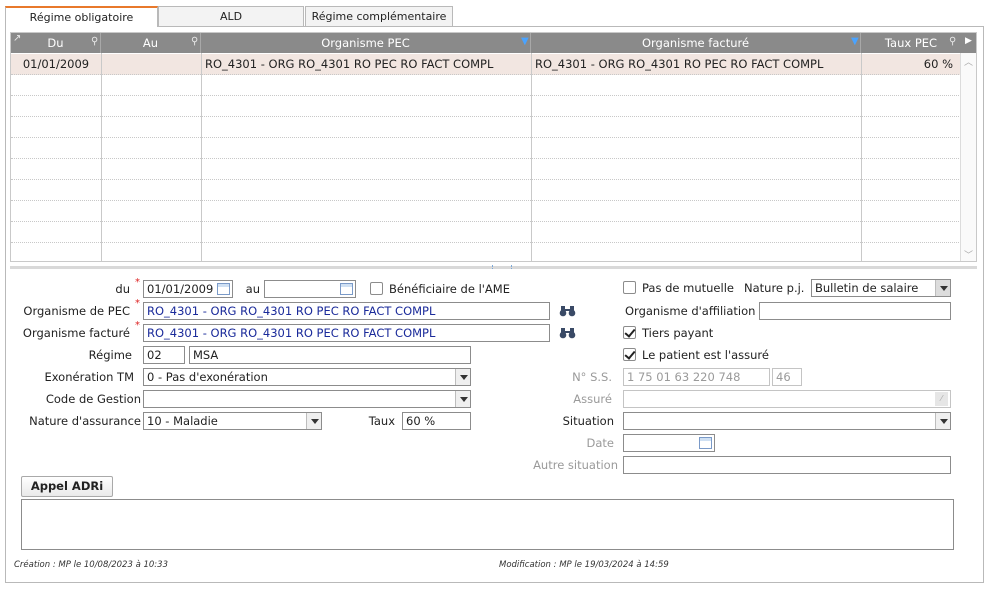  I want to click on vertical-scrollbar: ︿ ﹀, so click(968, 157).